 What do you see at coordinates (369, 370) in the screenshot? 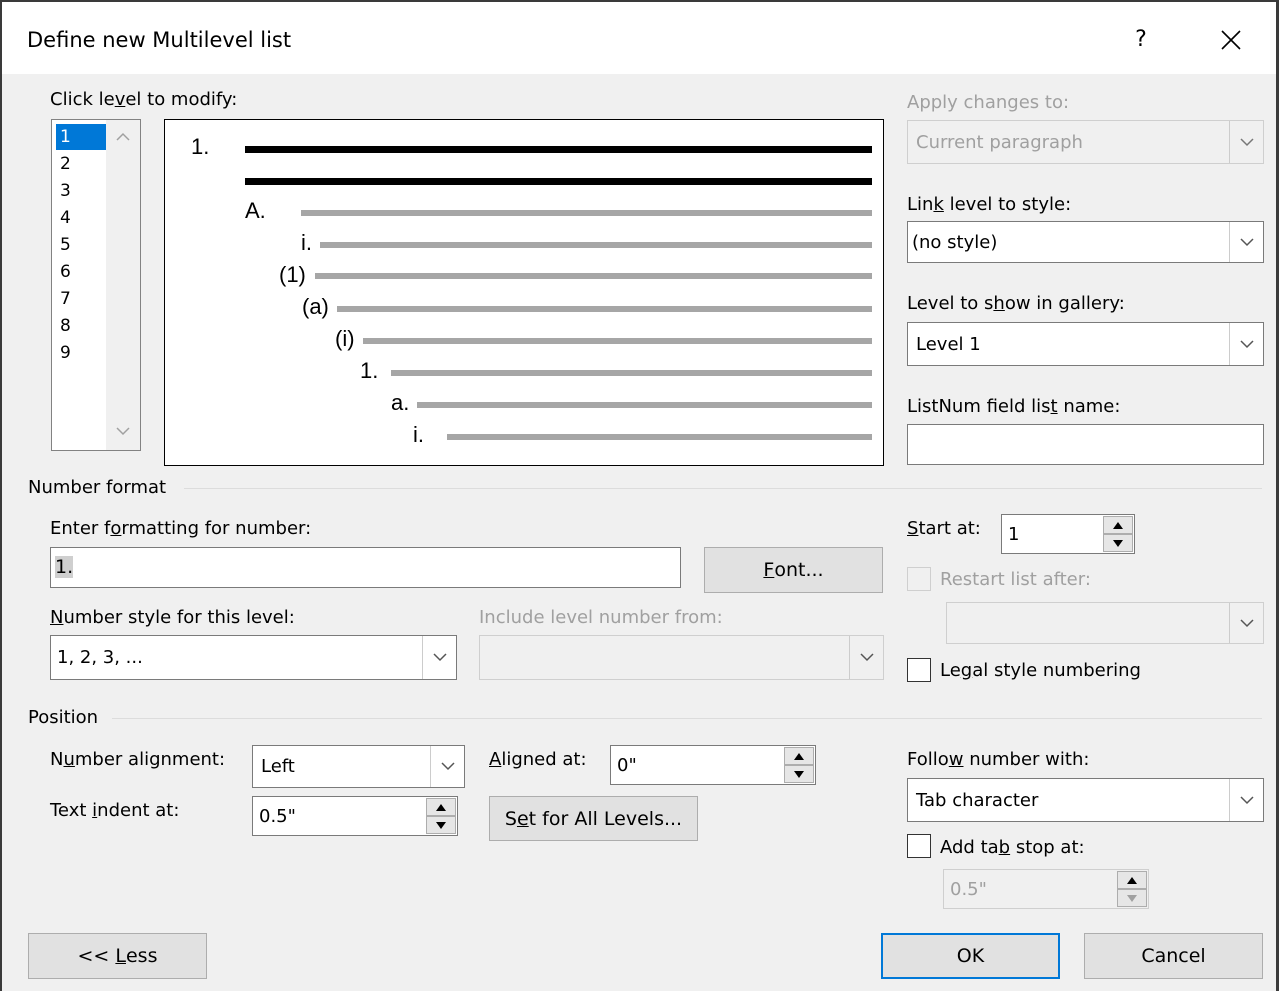
I see `preview-number-level-7: 1.` at bounding box center [369, 370].